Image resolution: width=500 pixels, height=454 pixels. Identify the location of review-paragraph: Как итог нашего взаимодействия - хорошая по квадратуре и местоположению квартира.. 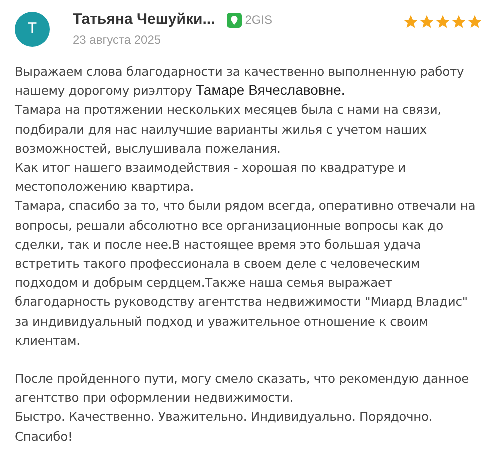
(211, 178).